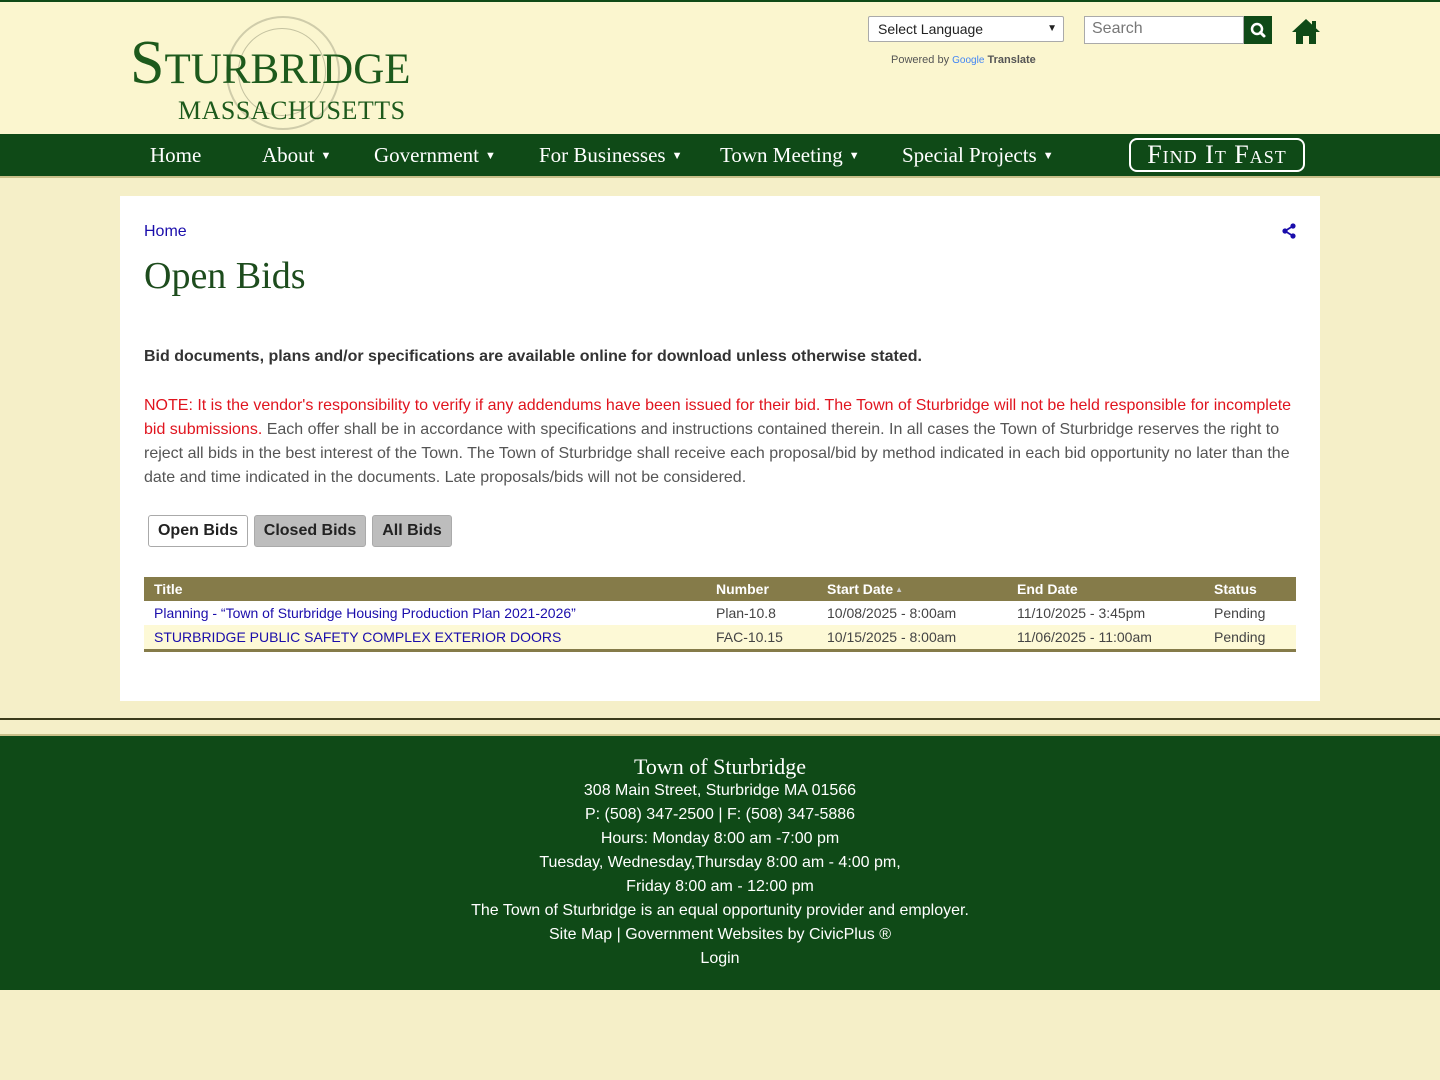 This screenshot has height=1080, width=1440. I want to click on search-icon, so click(1258, 30).